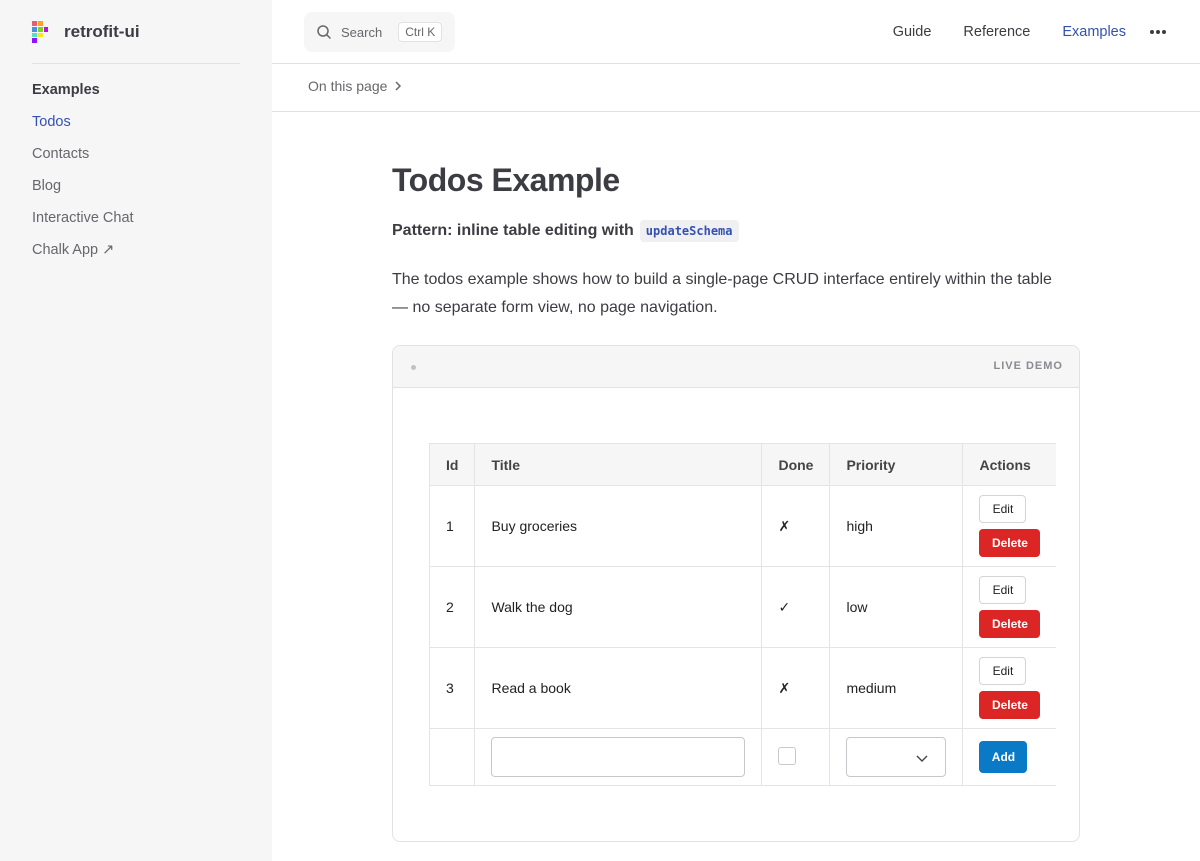 The height and width of the screenshot is (861, 1200). Describe the element at coordinates (506, 180) in the screenshot. I see `page-title: Todos Example` at that location.